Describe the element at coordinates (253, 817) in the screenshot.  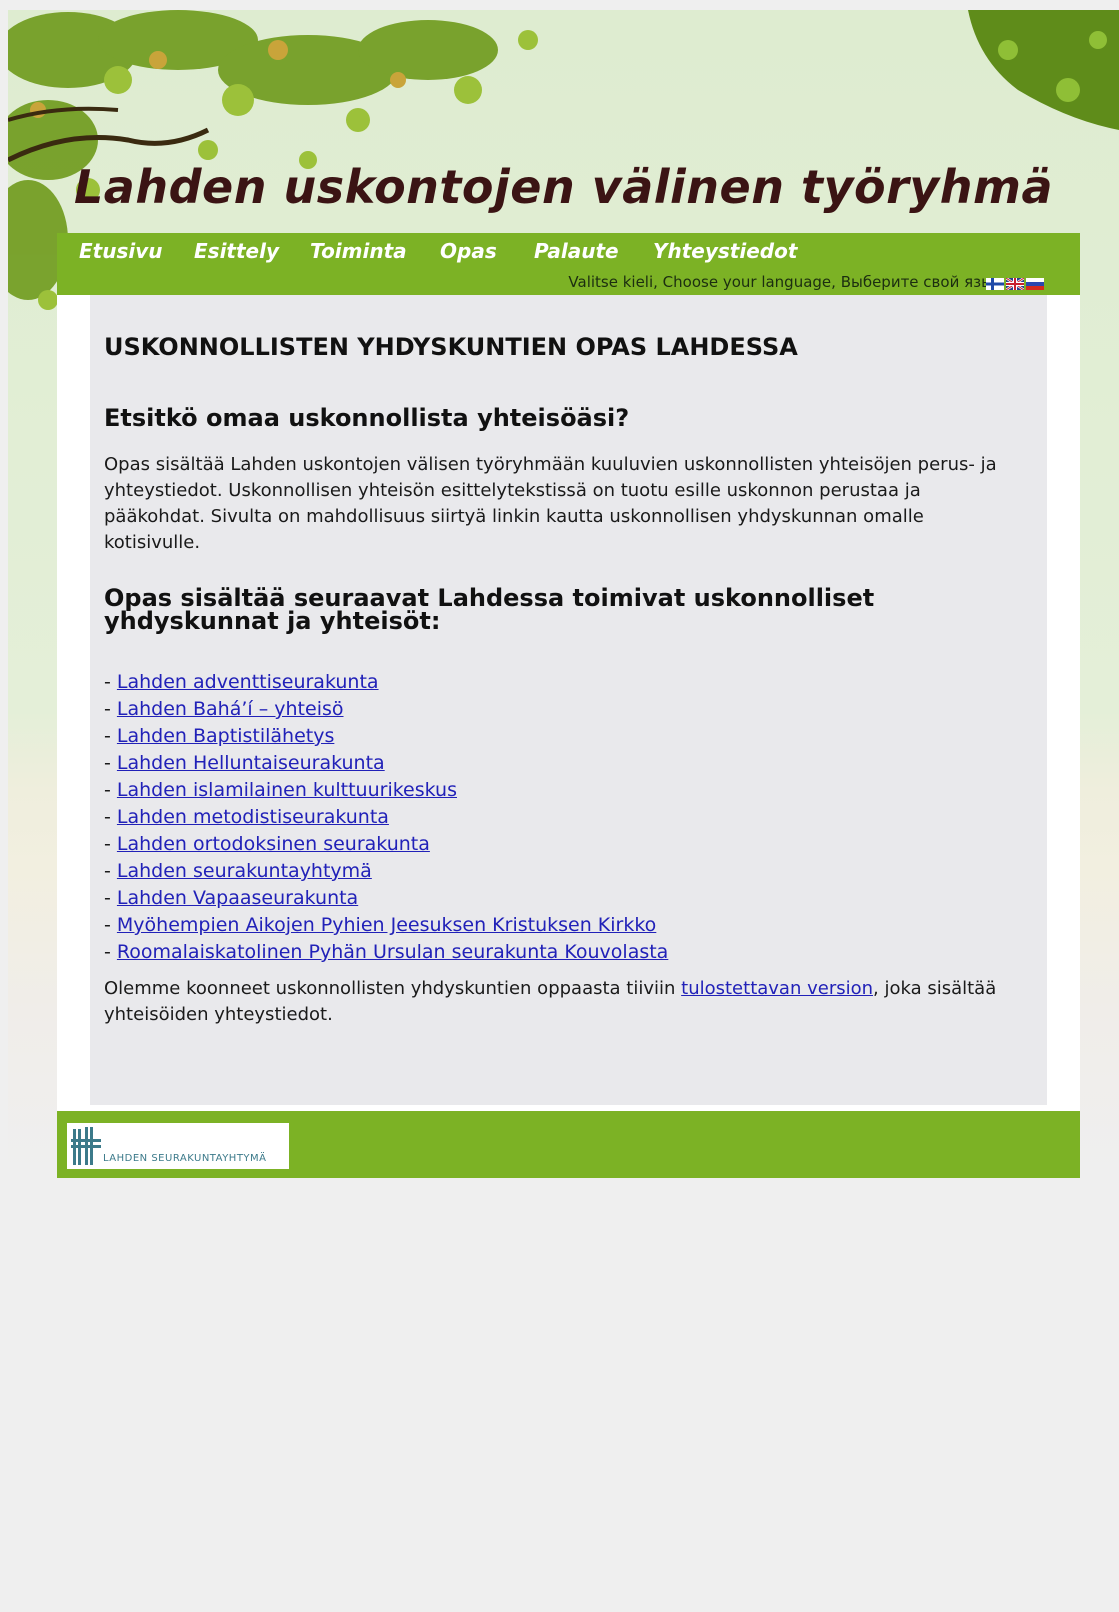
I see `community-link: Lahden metodistiseurakunta` at that location.